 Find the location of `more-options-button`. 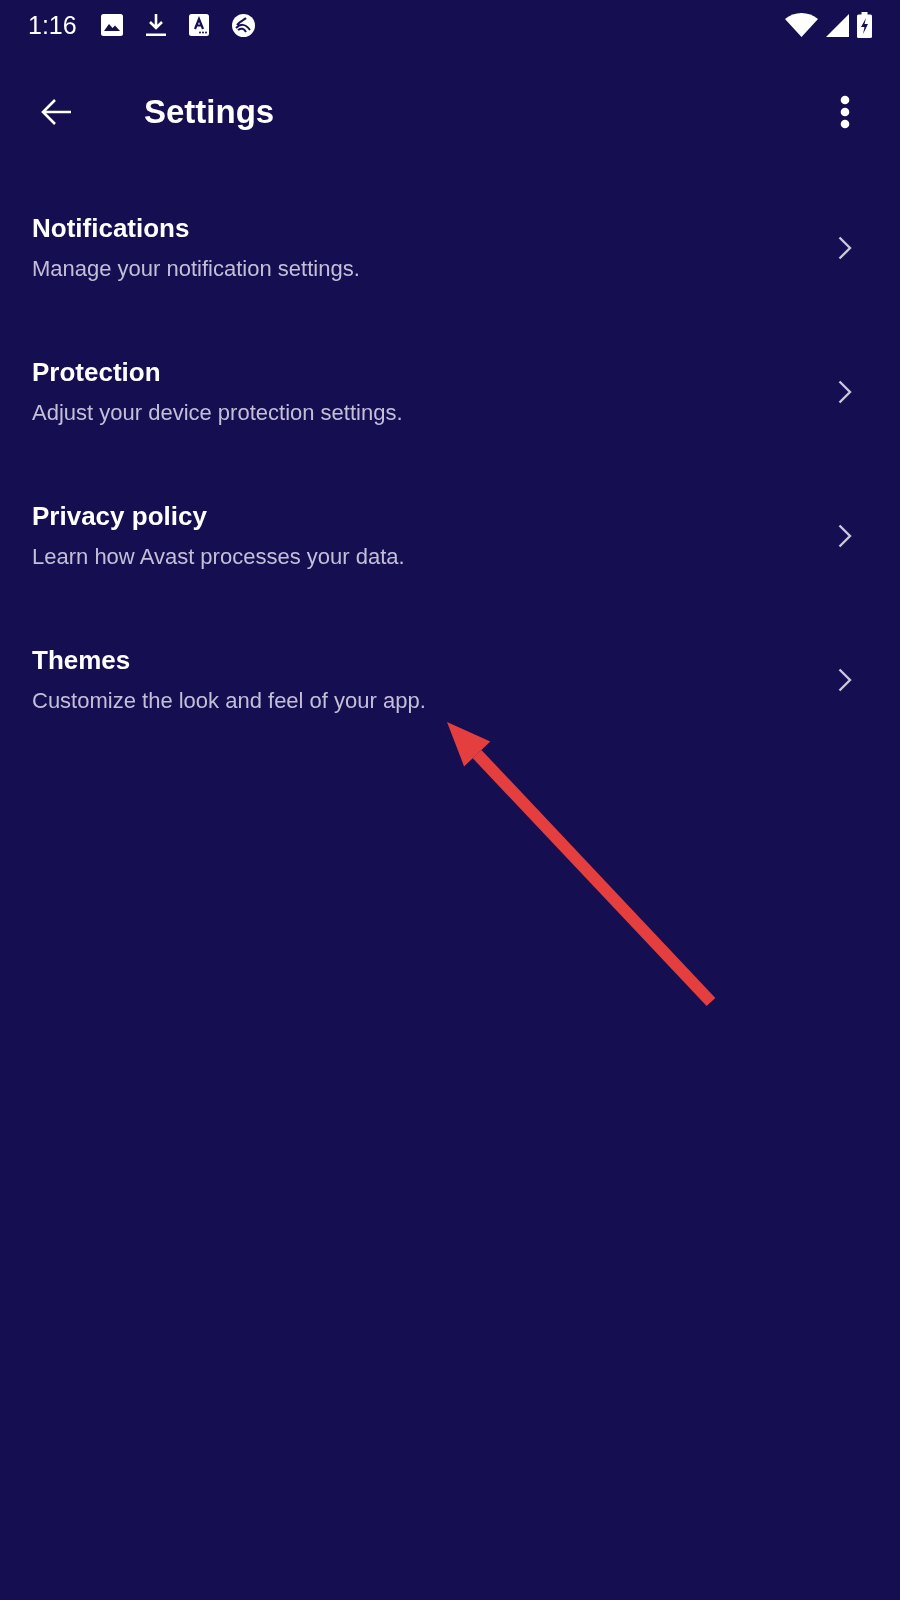

more-options-button is located at coordinates (845, 112).